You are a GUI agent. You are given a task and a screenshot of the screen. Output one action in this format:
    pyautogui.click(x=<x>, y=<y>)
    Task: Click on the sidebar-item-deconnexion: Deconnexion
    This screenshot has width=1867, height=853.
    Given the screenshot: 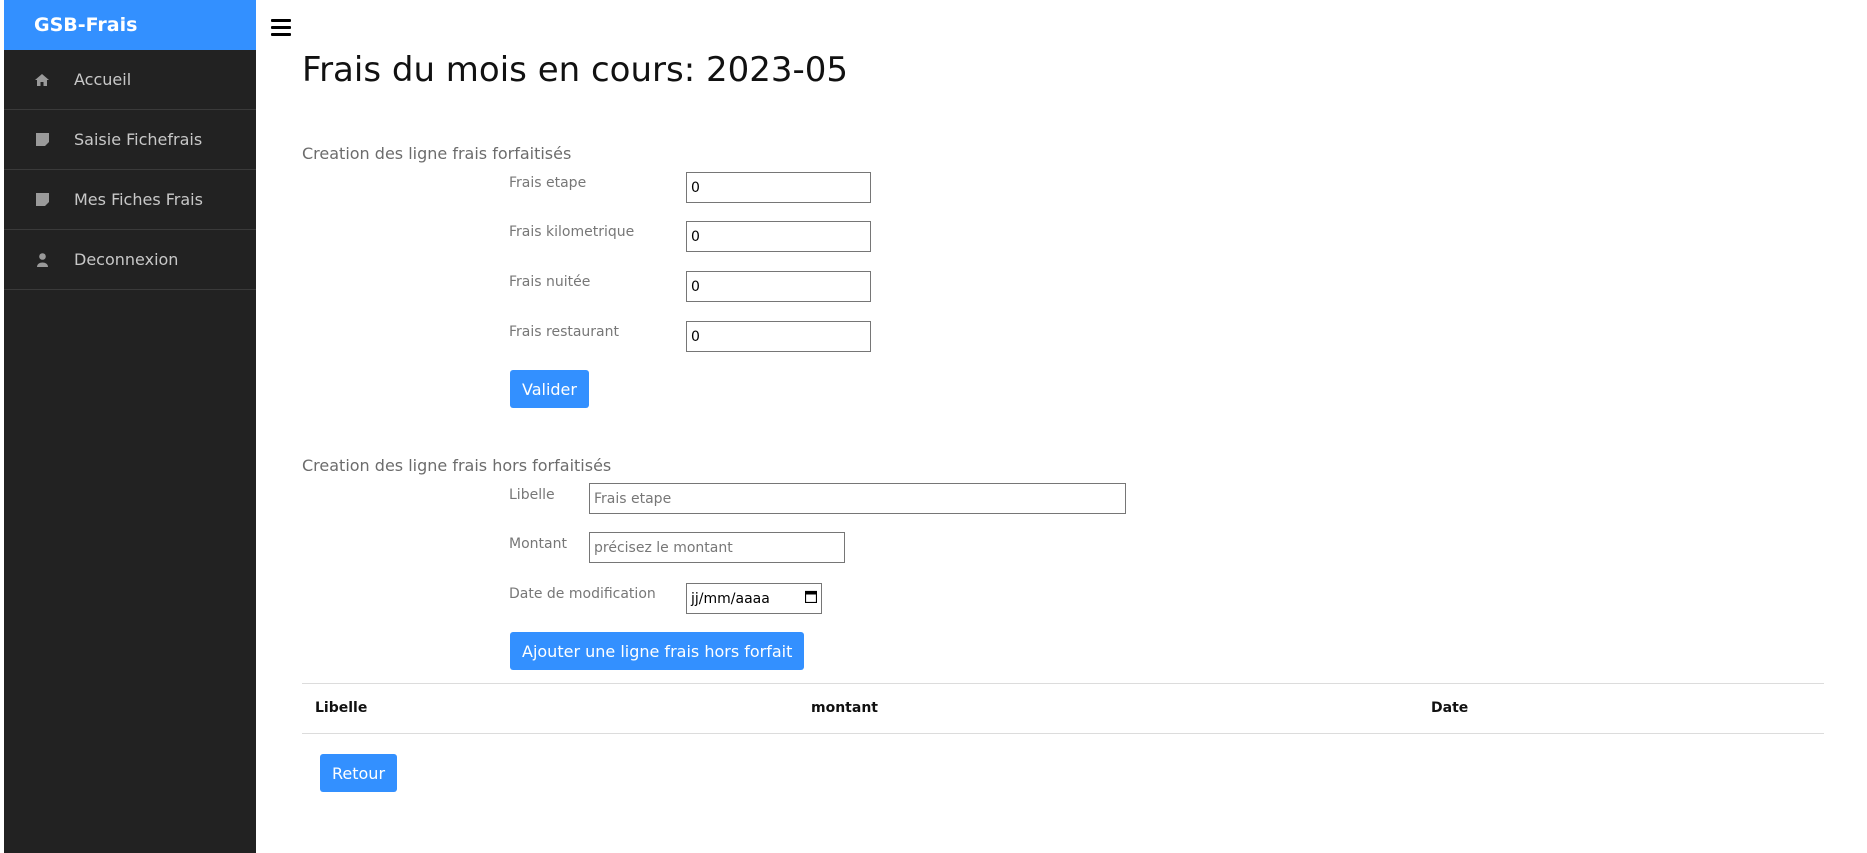 What is the action you would take?
    pyautogui.click(x=130, y=260)
    